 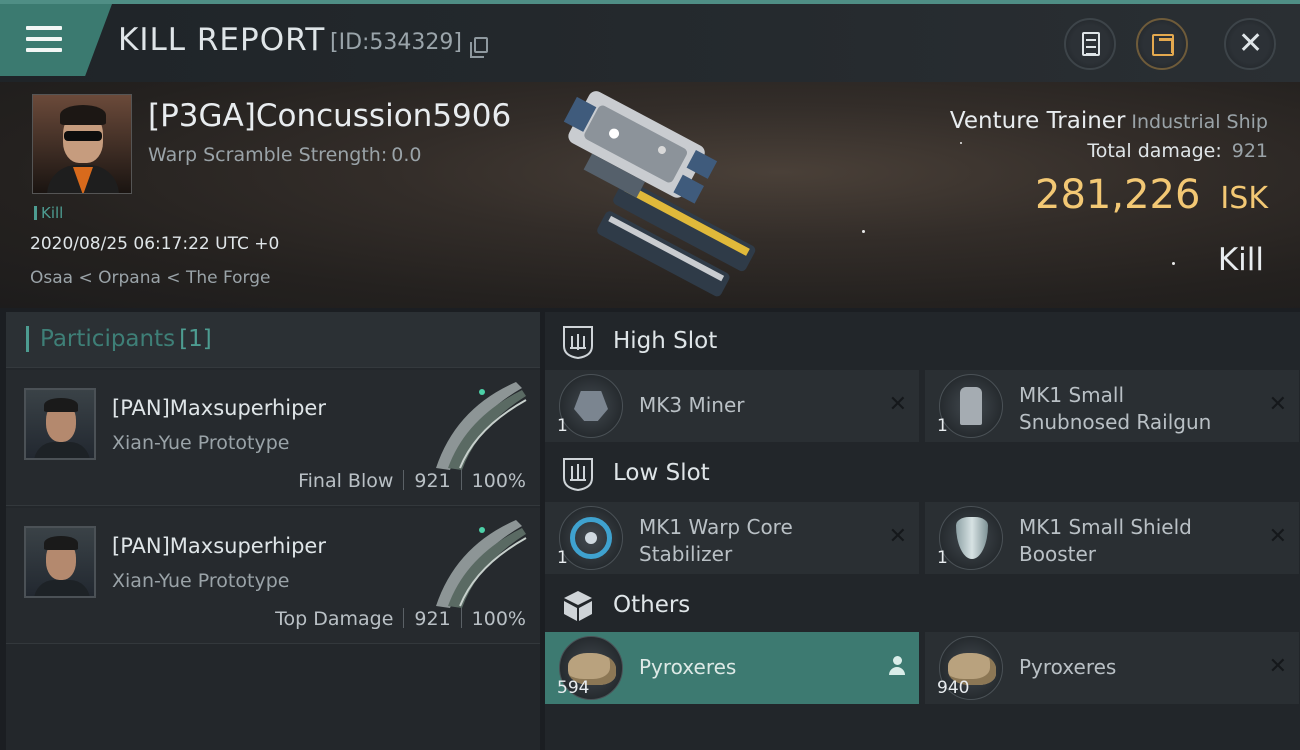 What do you see at coordinates (897, 666) in the screenshot?
I see `person-icon` at bounding box center [897, 666].